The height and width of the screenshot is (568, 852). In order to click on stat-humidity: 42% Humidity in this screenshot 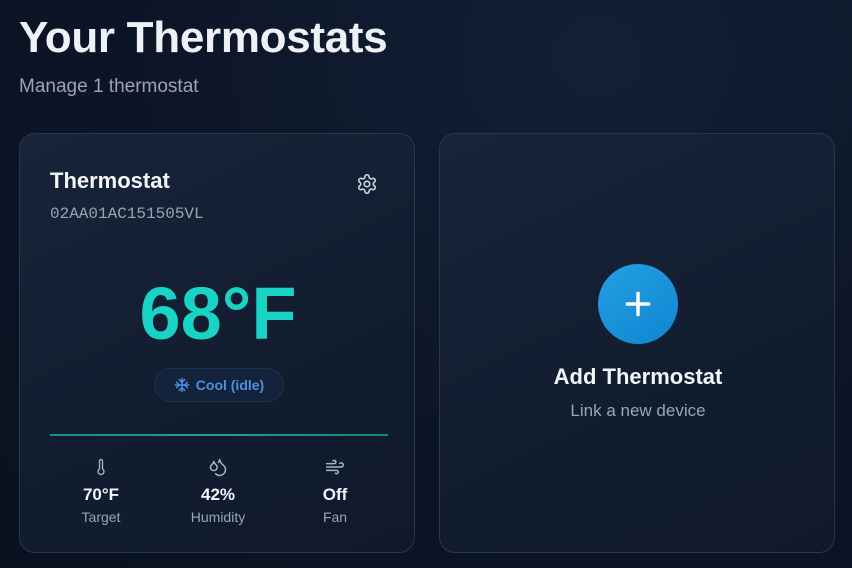, I will do `click(218, 491)`.